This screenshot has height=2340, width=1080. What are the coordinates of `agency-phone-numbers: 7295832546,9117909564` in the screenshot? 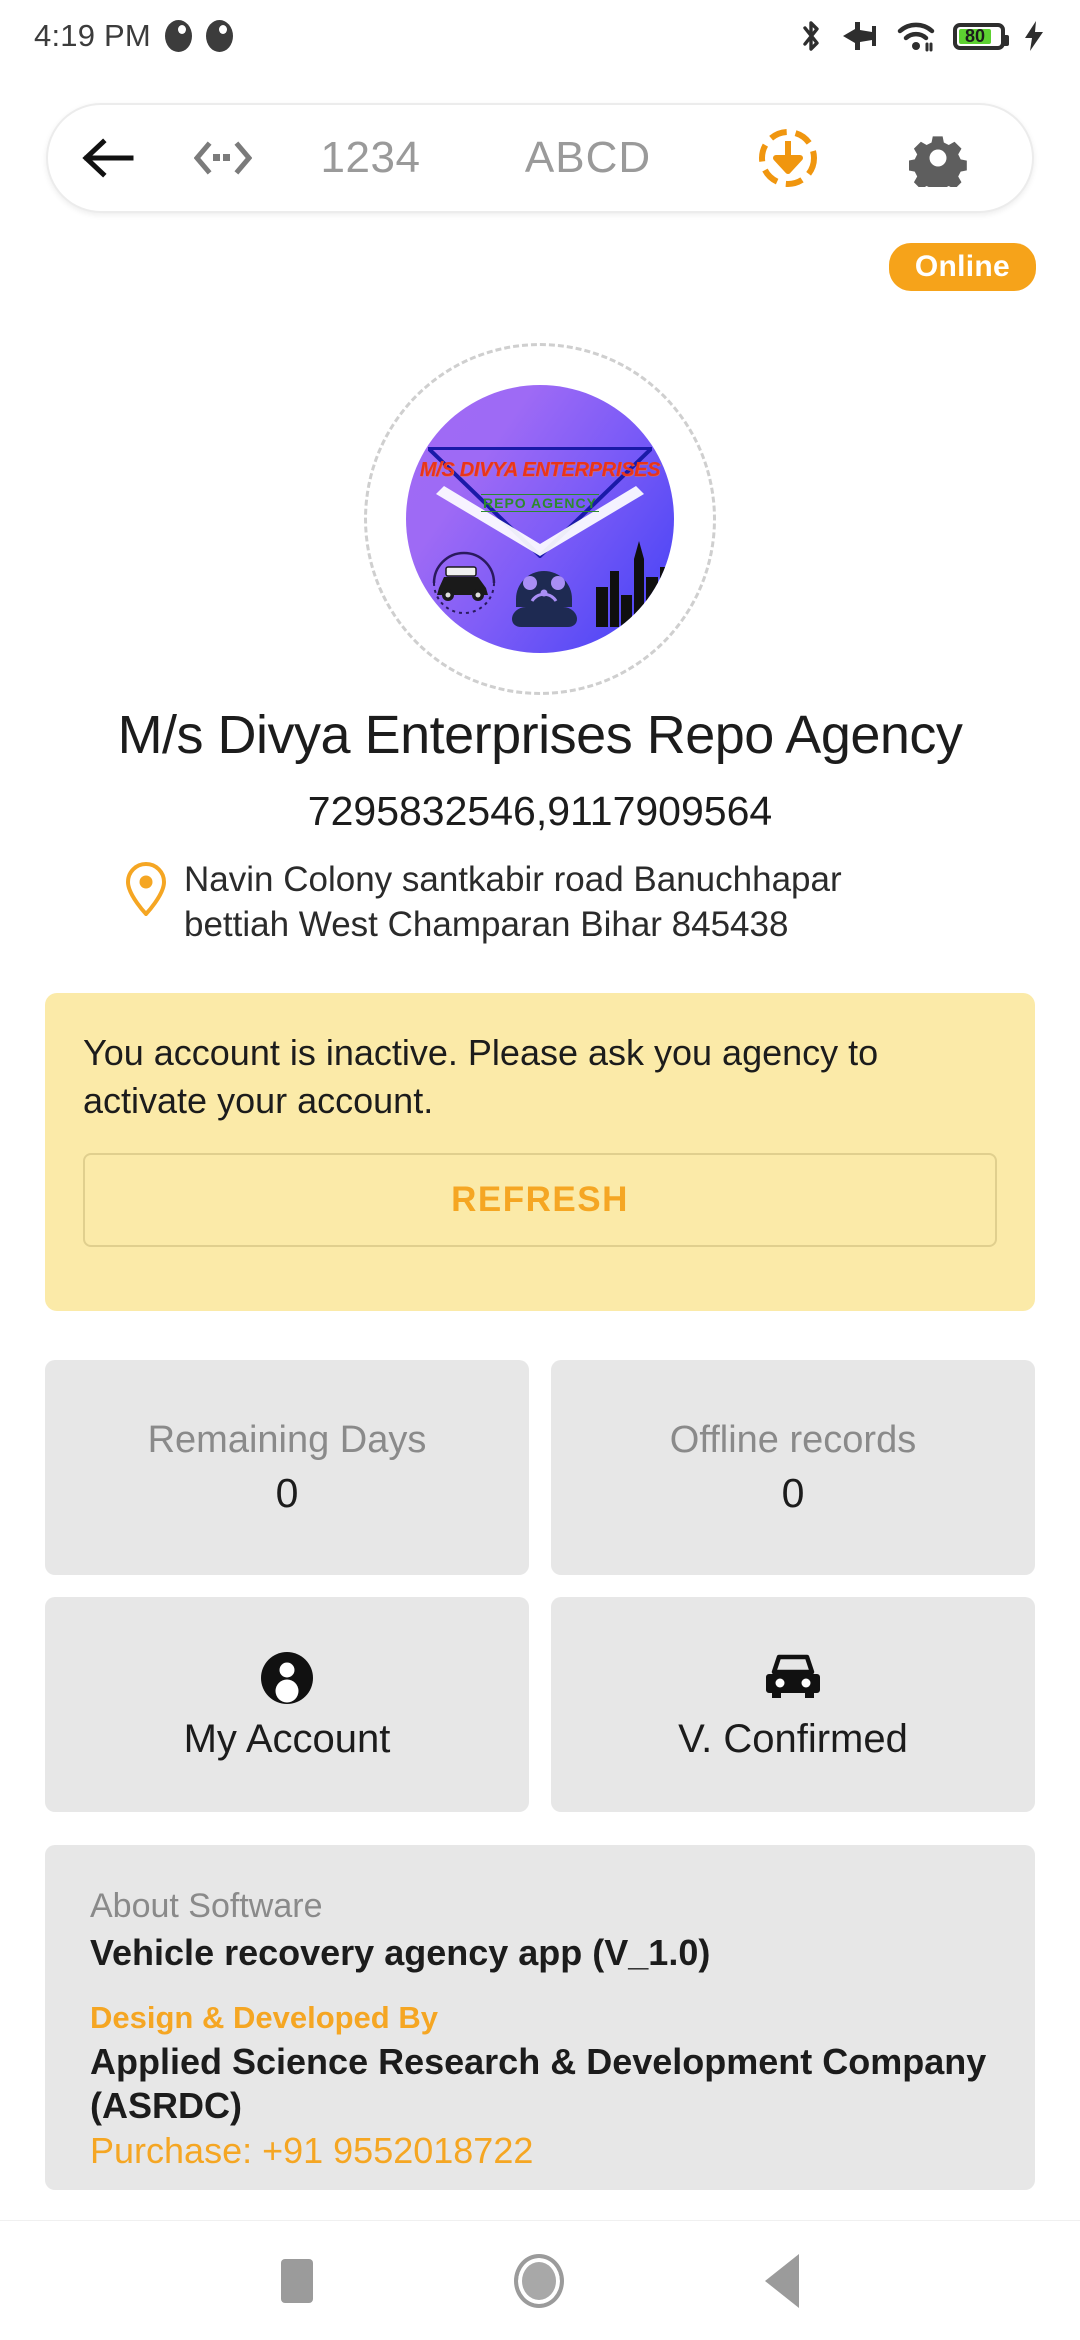 It's located at (540, 811).